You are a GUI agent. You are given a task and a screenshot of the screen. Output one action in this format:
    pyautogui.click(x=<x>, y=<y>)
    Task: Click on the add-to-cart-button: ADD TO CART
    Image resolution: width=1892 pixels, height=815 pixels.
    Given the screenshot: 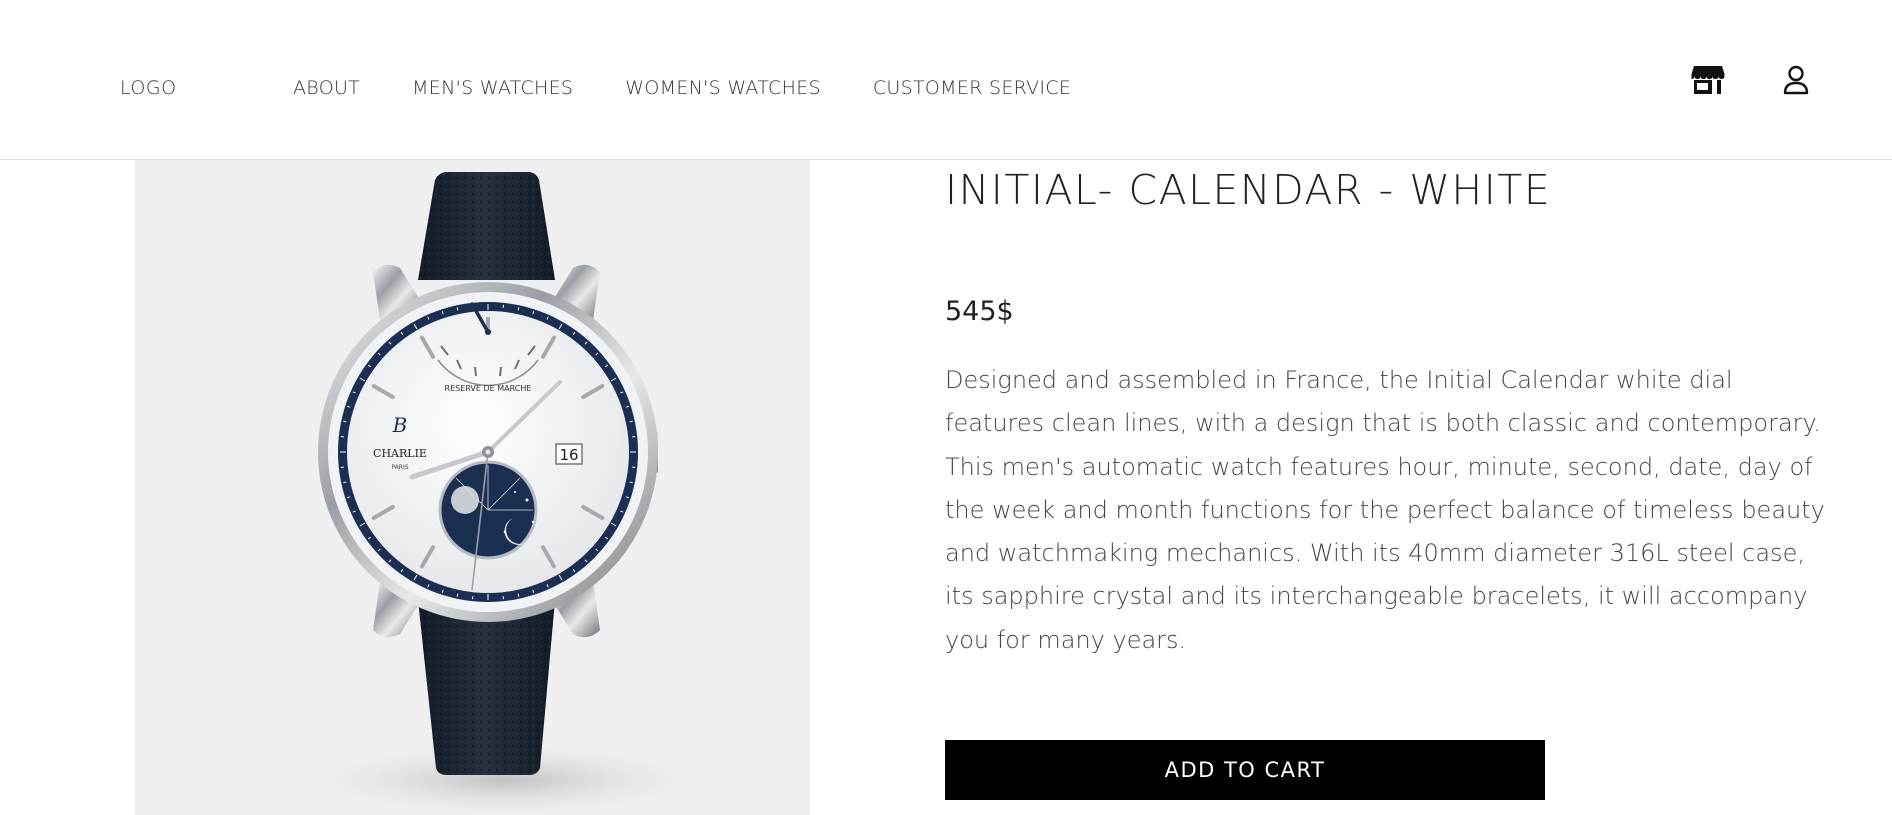 What is the action you would take?
    pyautogui.click(x=1245, y=770)
    